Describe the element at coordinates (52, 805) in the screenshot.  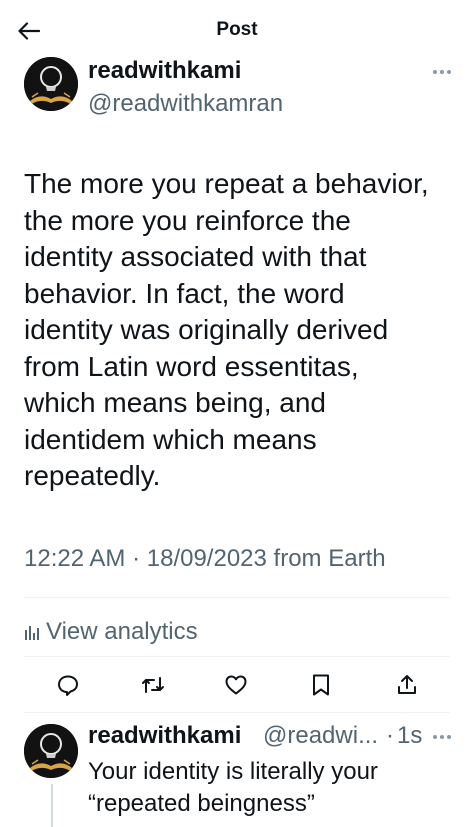
I see `thread-line` at that location.